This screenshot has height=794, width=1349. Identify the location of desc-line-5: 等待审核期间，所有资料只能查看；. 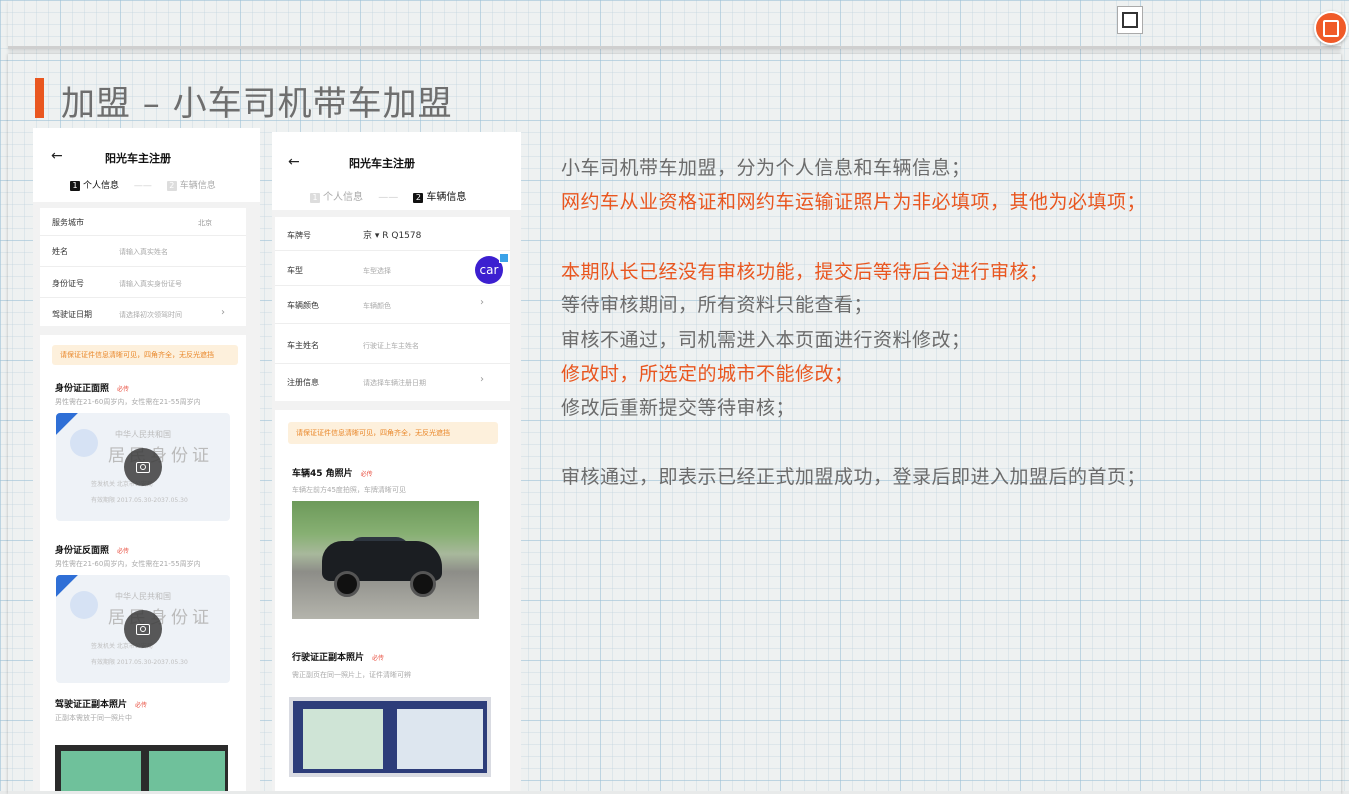
(717, 305).